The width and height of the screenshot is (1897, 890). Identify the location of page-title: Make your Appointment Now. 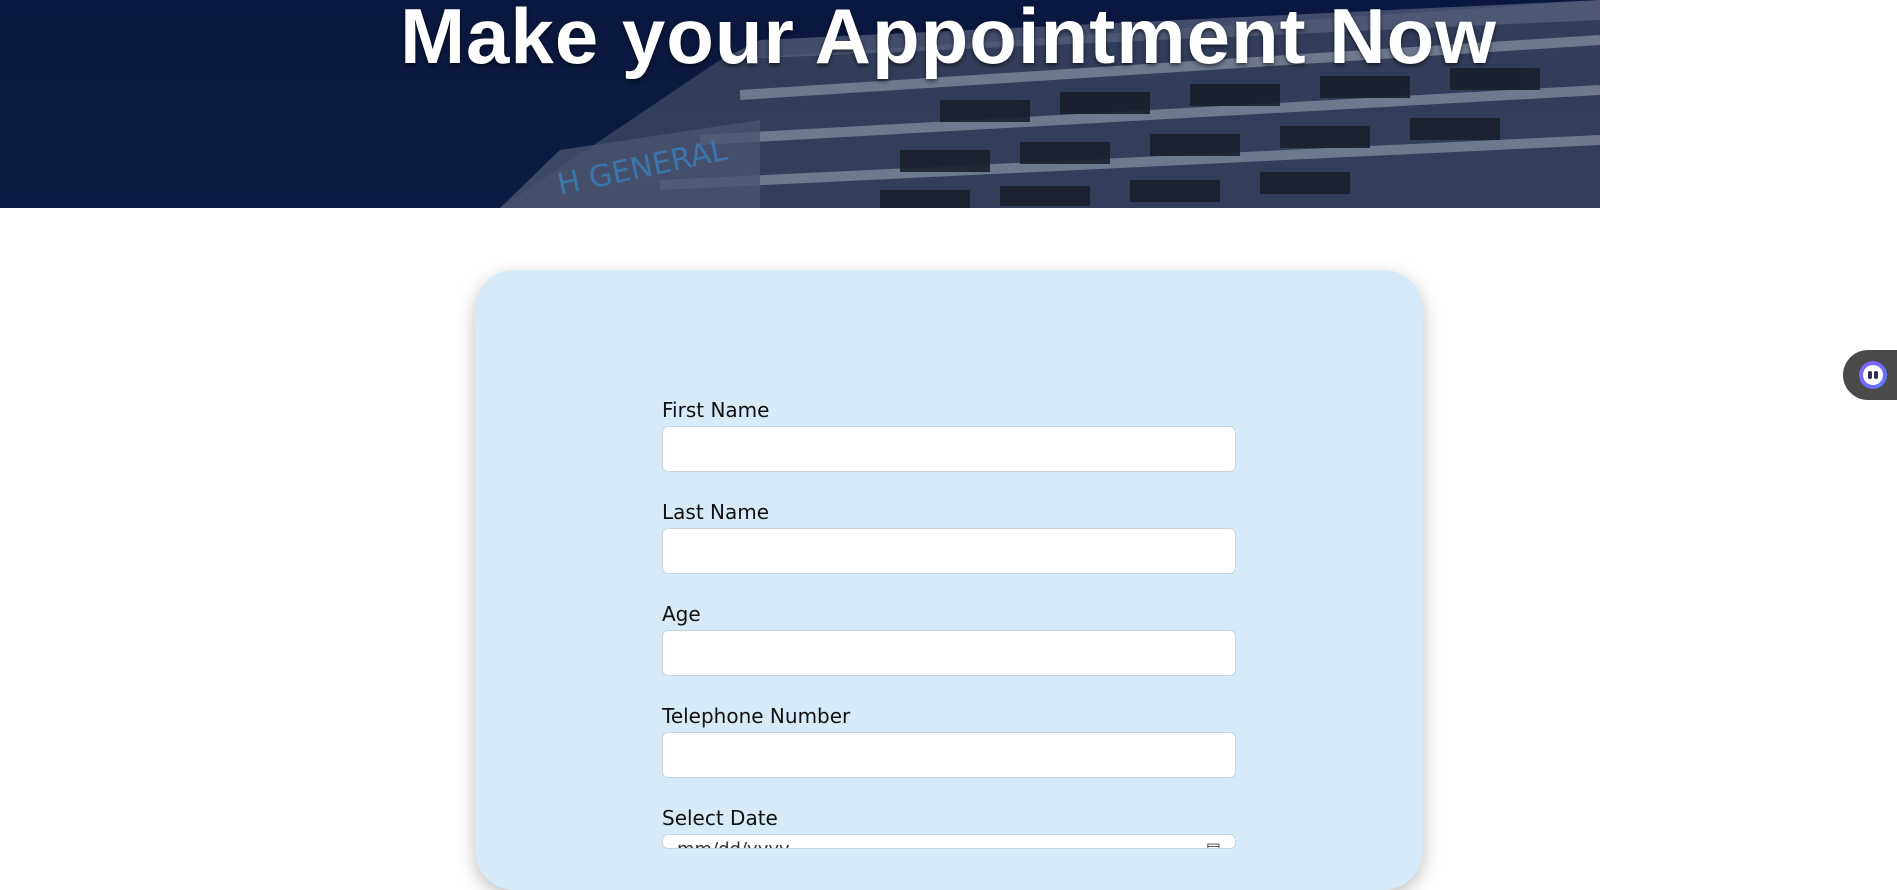
(948, 40).